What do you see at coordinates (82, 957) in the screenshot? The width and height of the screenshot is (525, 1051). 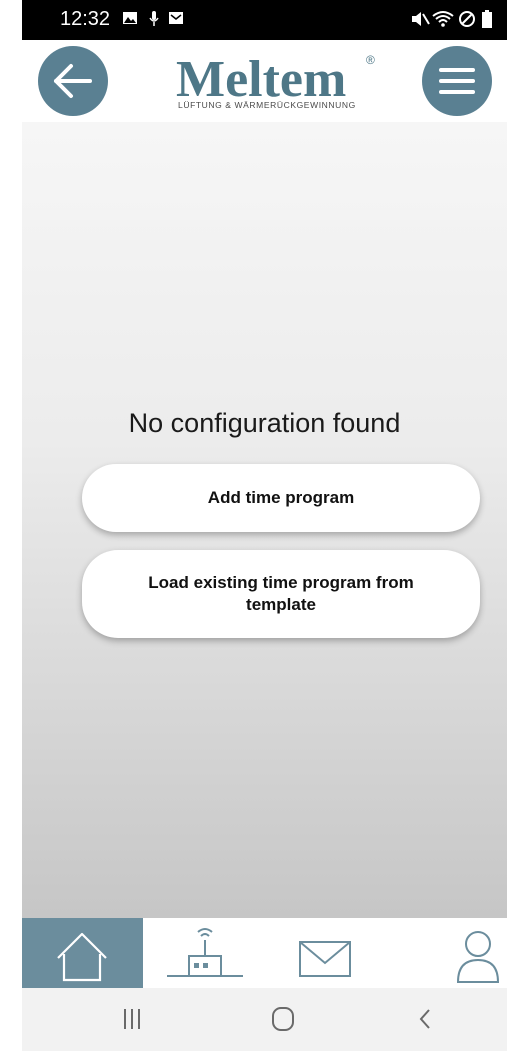 I see `home-icon` at bounding box center [82, 957].